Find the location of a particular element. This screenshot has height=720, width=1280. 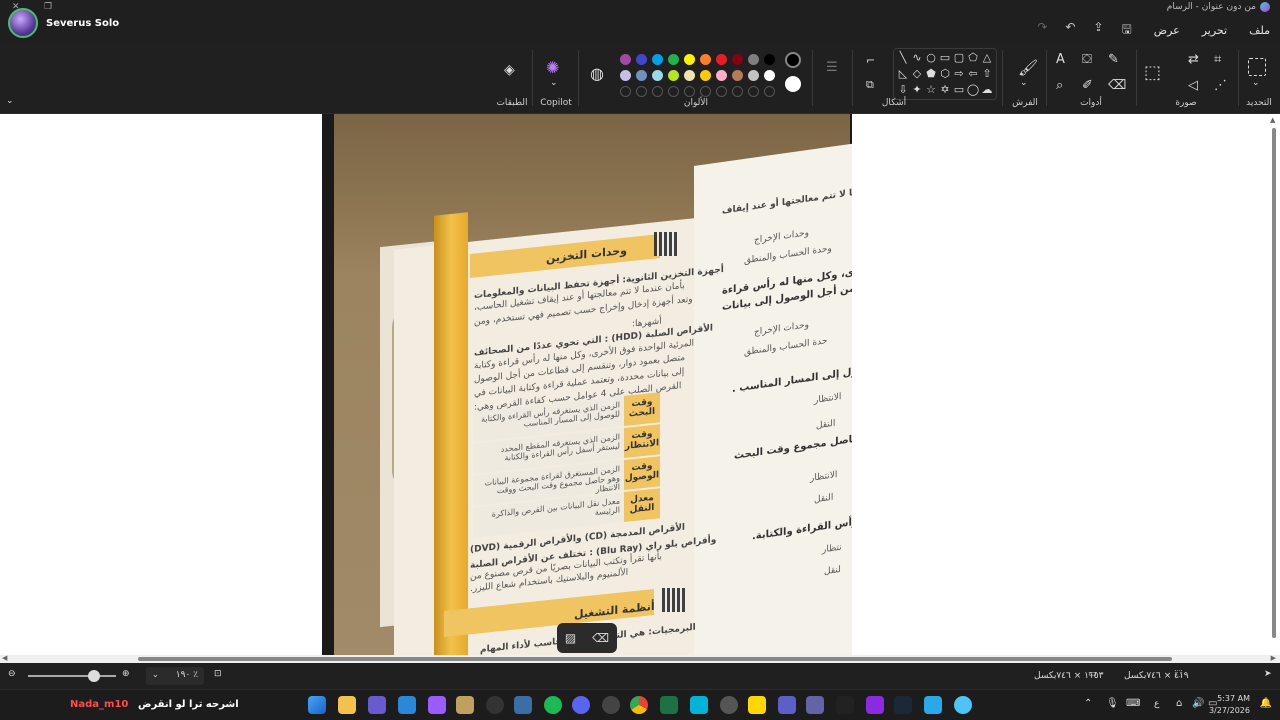

keyboard-icon: ⌨ is located at coordinates (1133, 703).